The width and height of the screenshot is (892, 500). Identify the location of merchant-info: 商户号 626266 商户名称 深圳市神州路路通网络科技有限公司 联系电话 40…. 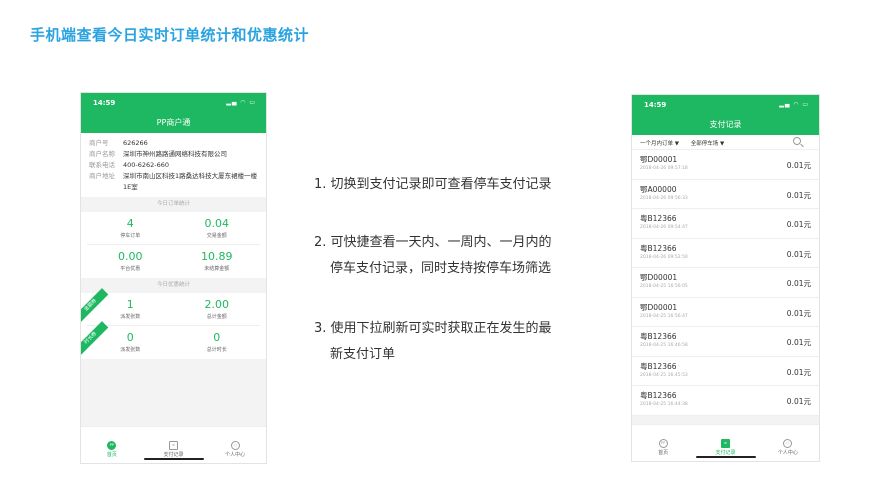
(173, 165).